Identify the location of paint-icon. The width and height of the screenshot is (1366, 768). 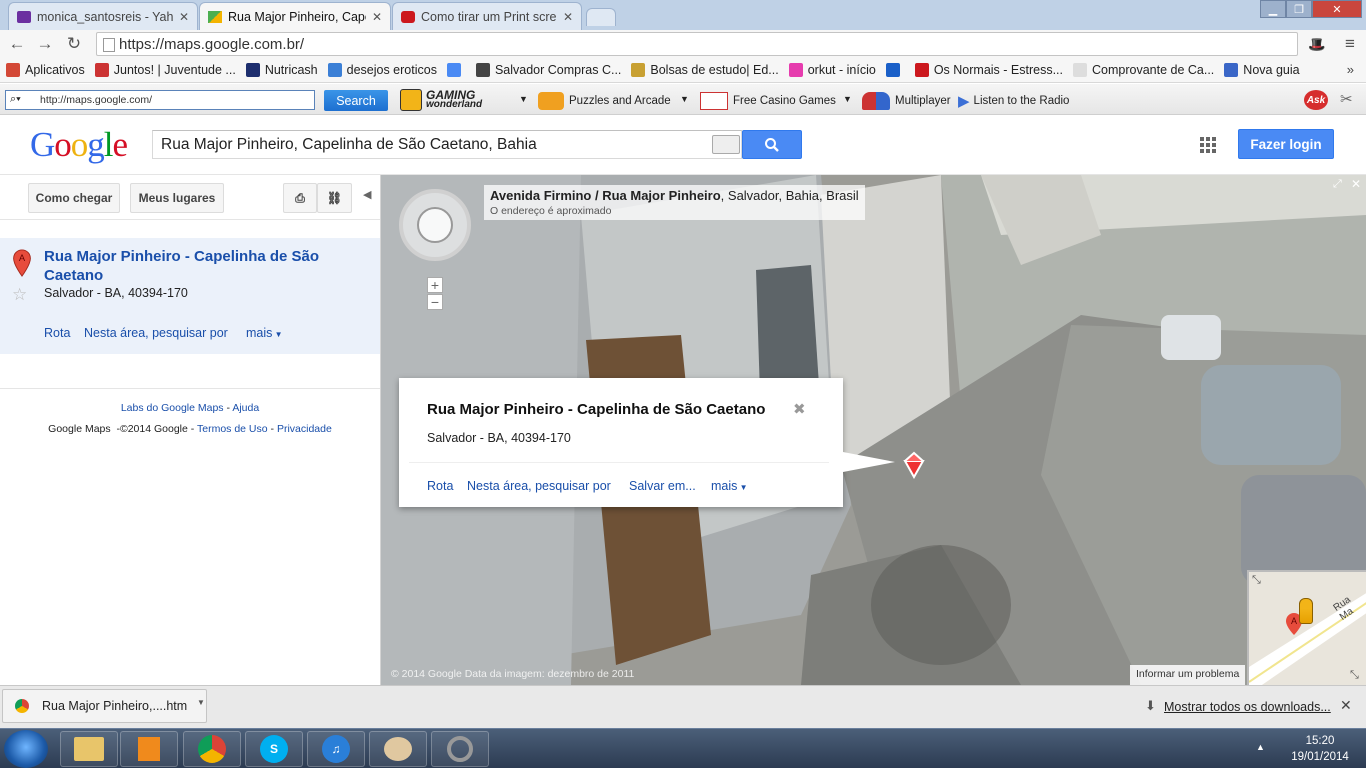
(398, 749).